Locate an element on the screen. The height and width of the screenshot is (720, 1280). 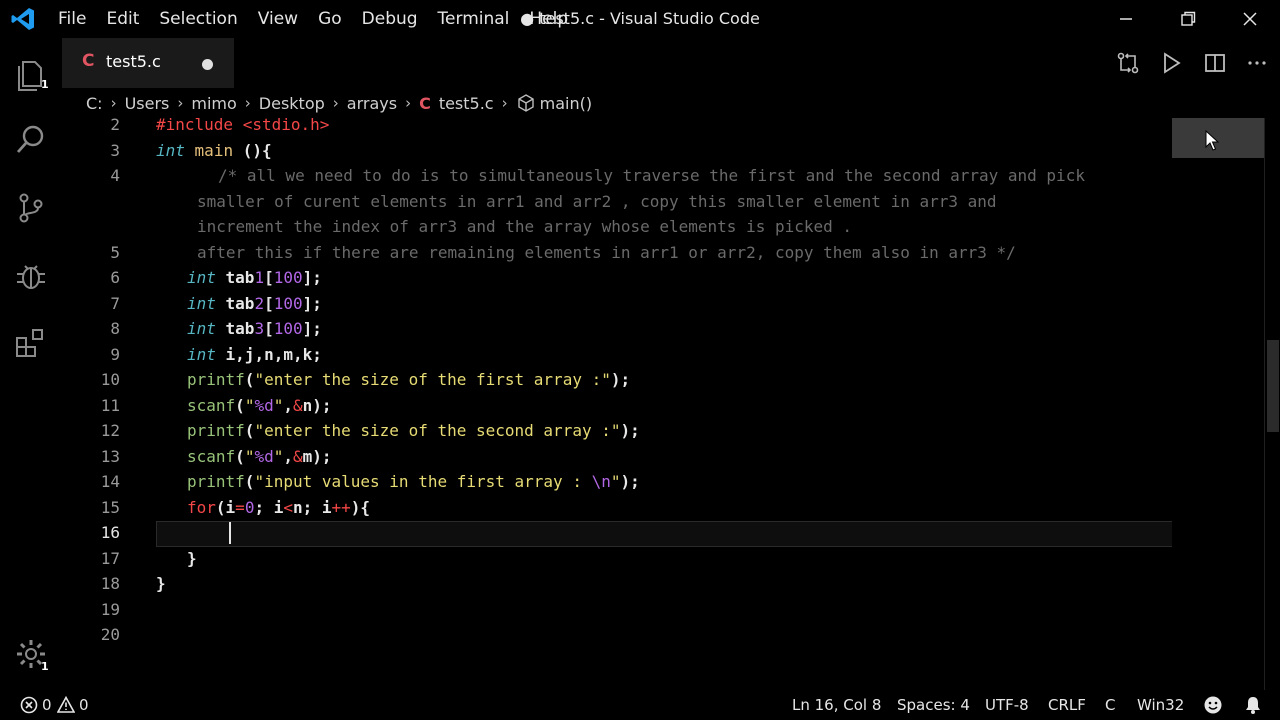
code-line: 15 for(i=0; i<n; i++){ is located at coordinates (617, 508).